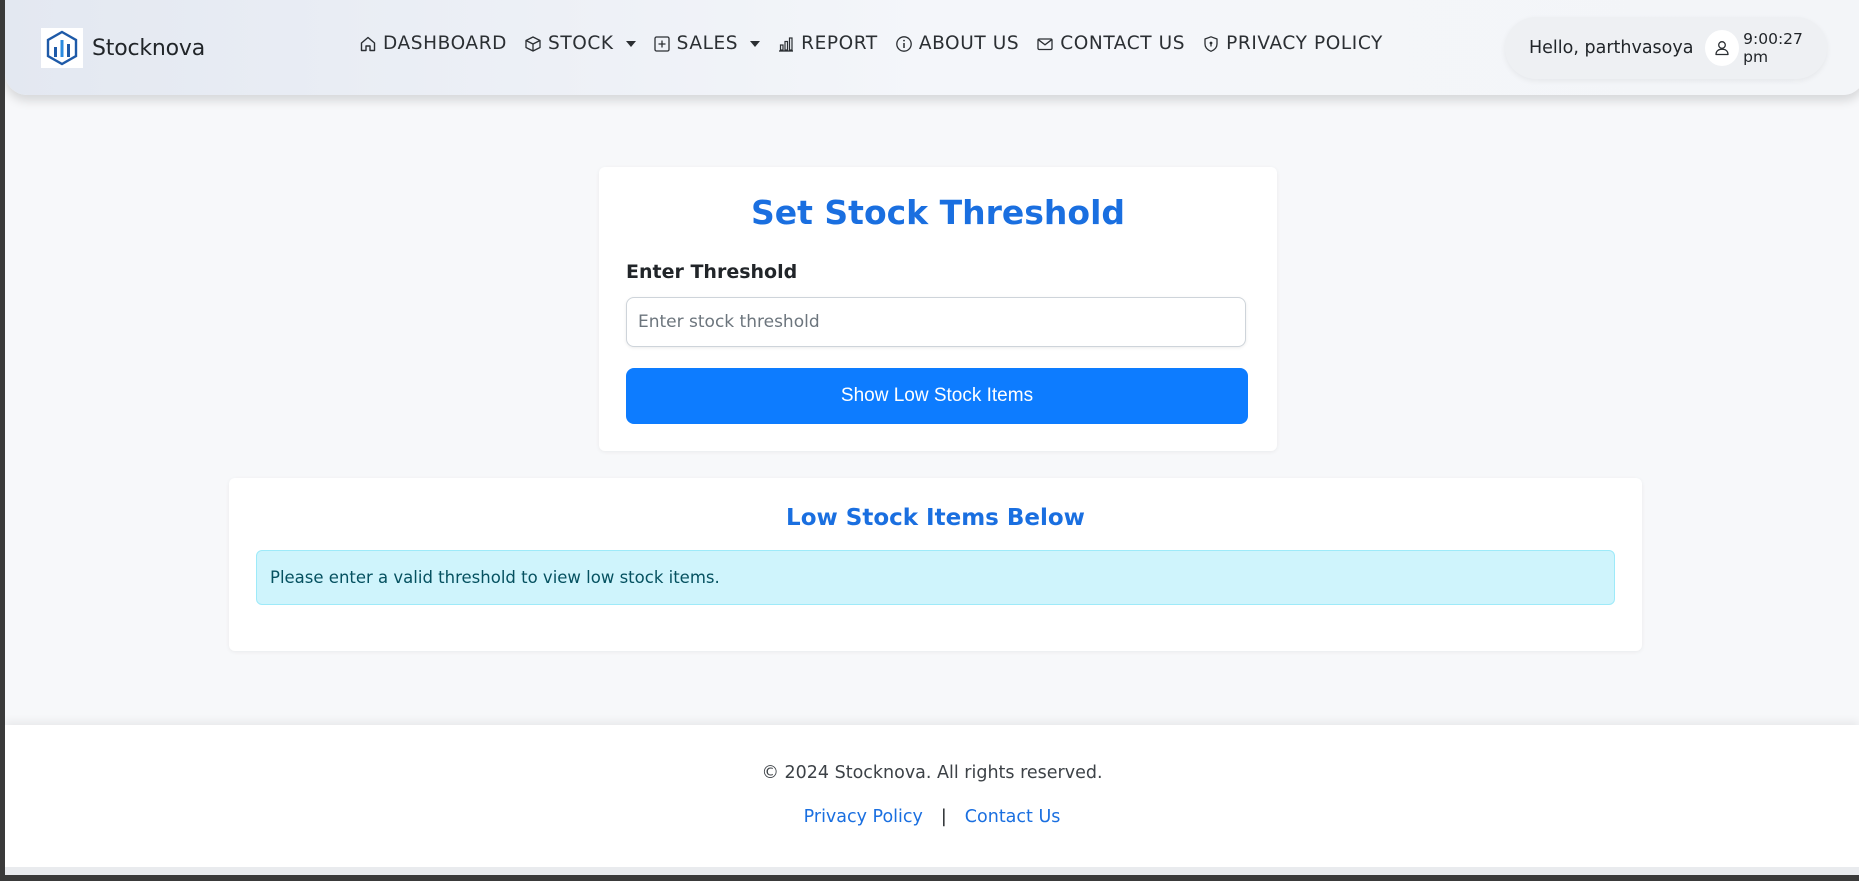 The height and width of the screenshot is (881, 1859). Describe the element at coordinates (445, 43) in the screenshot. I see `nav-dashboard-label: DASHBOARD` at that location.